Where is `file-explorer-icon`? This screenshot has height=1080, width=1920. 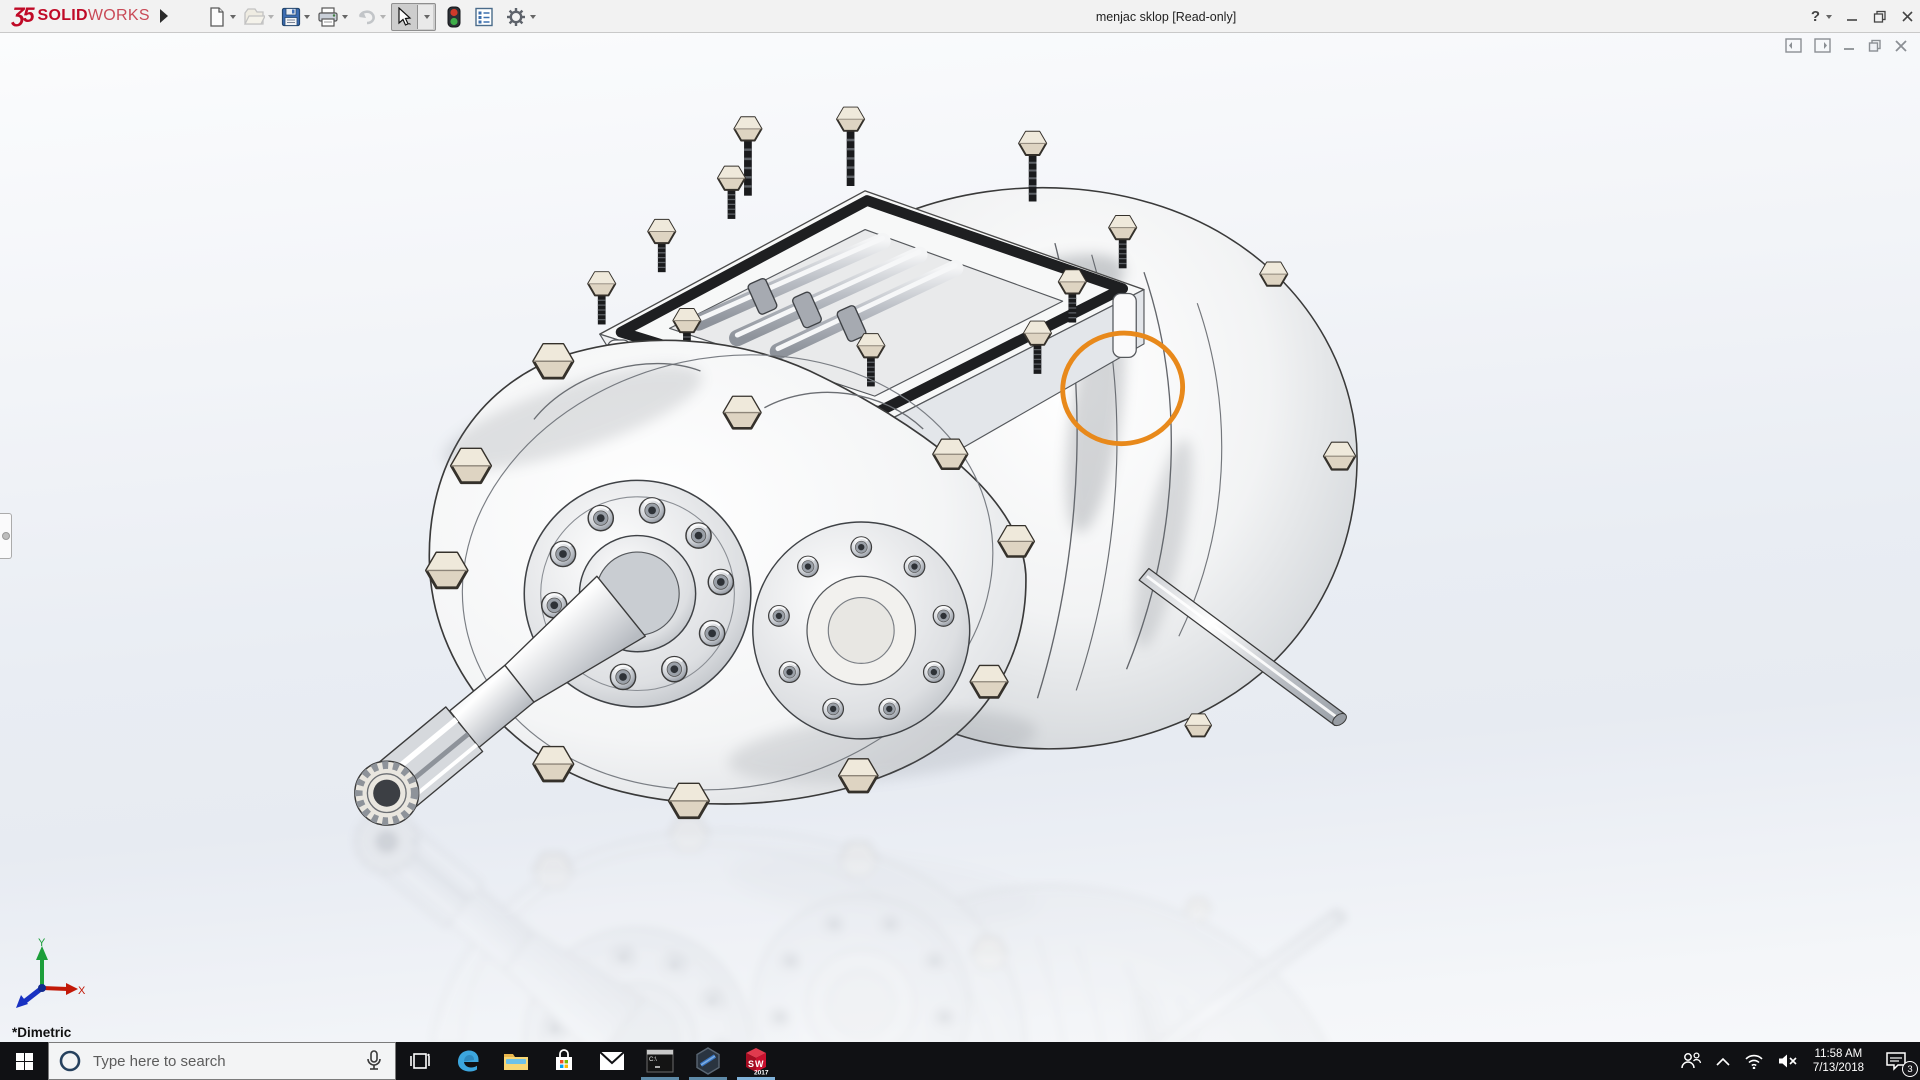 file-explorer-icon is located at coordinates (516, 1062).